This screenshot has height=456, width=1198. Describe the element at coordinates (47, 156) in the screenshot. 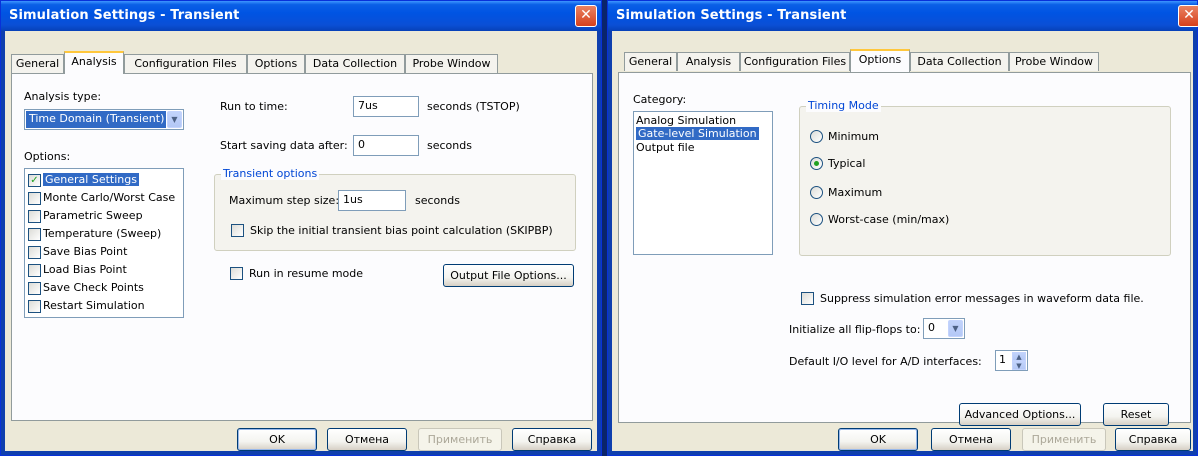

I see `options-label: Options:` at that location.